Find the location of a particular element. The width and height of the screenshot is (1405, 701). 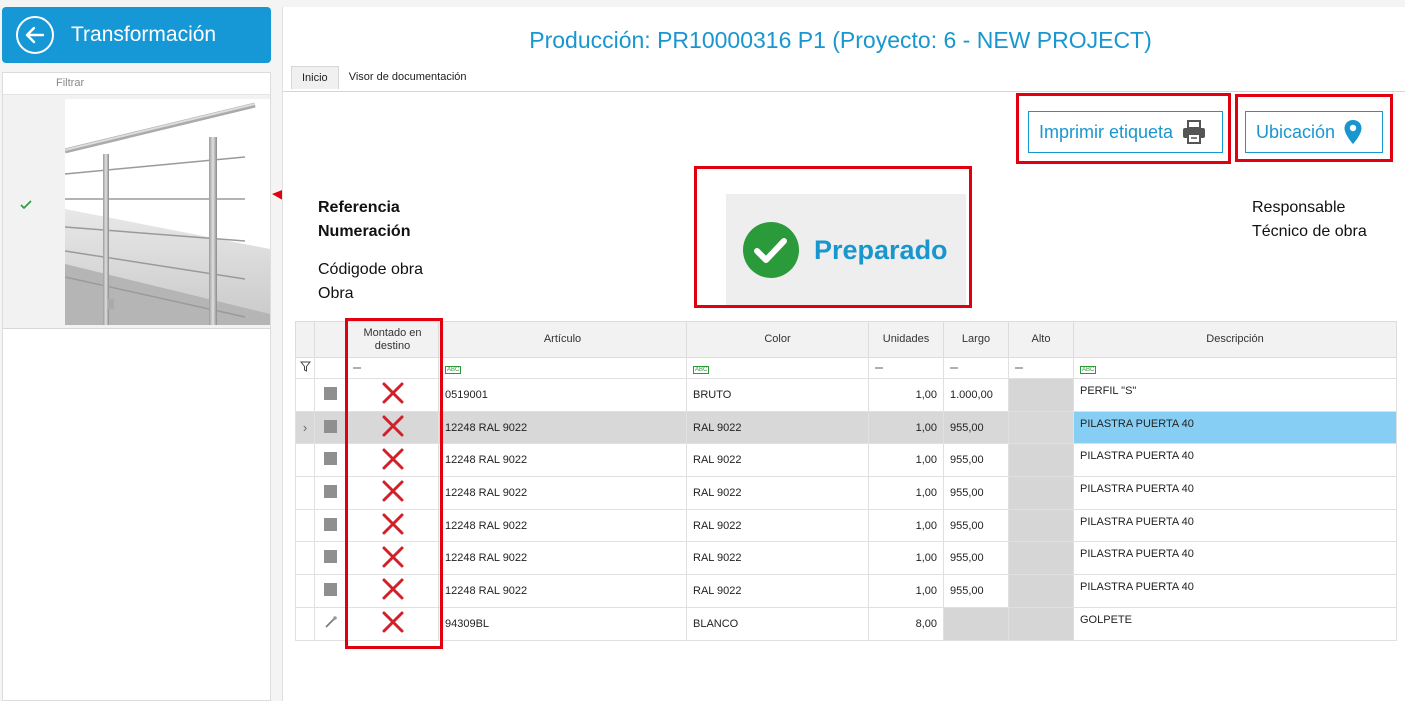

descripcion-cell: GOLPETE is located at coordinates (1235, 623).